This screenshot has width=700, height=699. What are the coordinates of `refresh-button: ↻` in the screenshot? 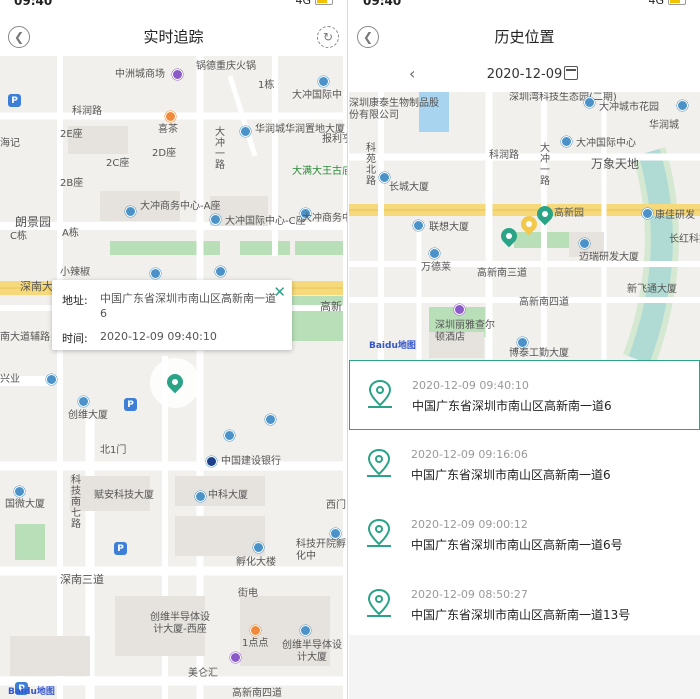 It's located at (328, 37).